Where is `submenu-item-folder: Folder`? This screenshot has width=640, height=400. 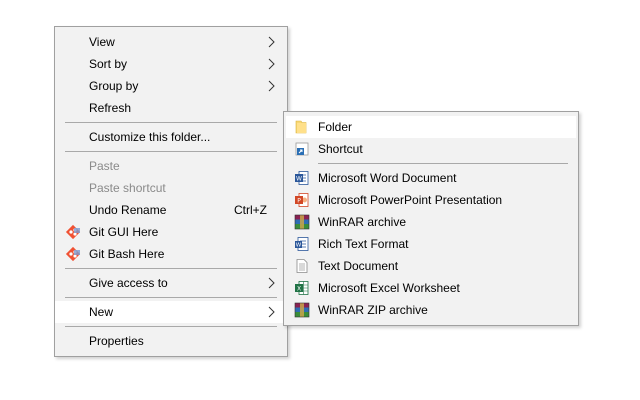
submenu-item-folder: Folder is located at coordinates (431, 127).